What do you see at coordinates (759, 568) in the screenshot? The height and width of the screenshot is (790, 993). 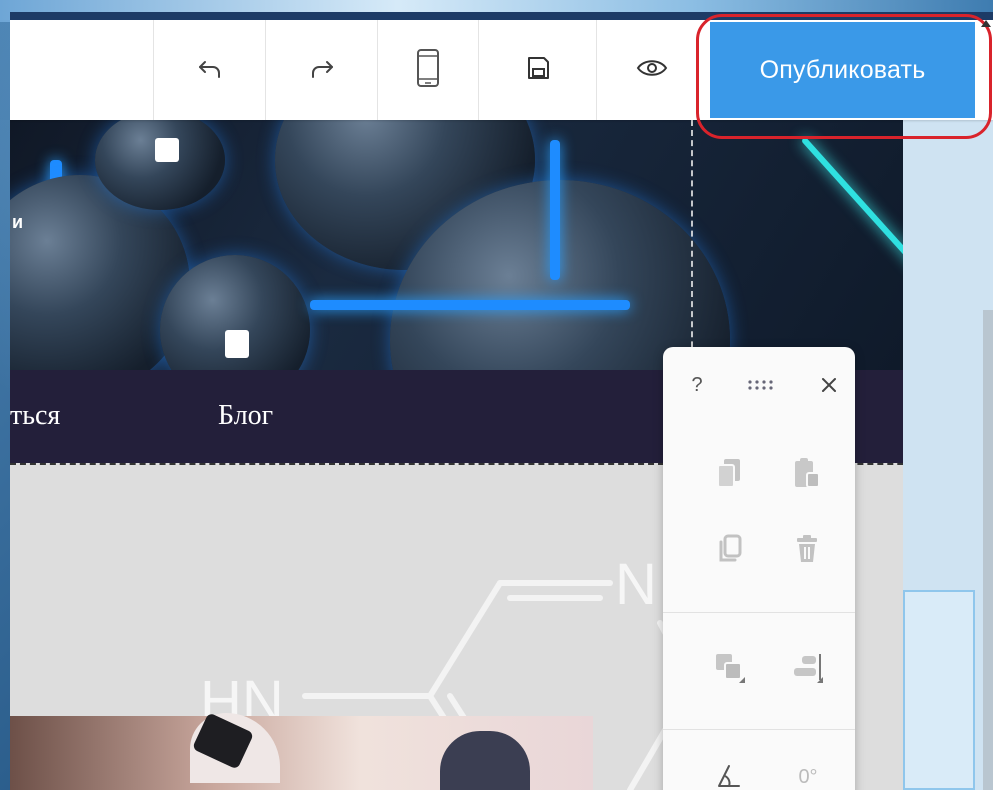 I see `element-settings-panel: ? 0°` at bounding box center [759, 568].